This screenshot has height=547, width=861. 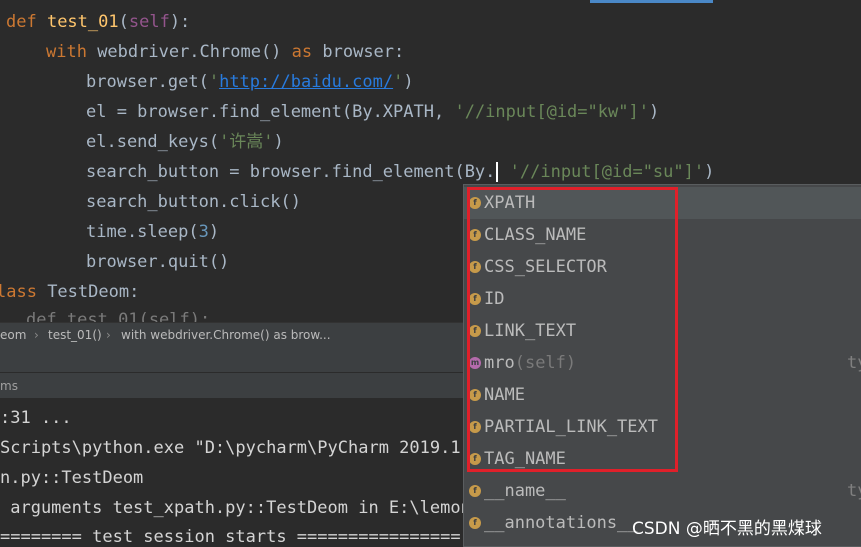 I want to click on active-tab-indicator, so click(x=651, y=1).